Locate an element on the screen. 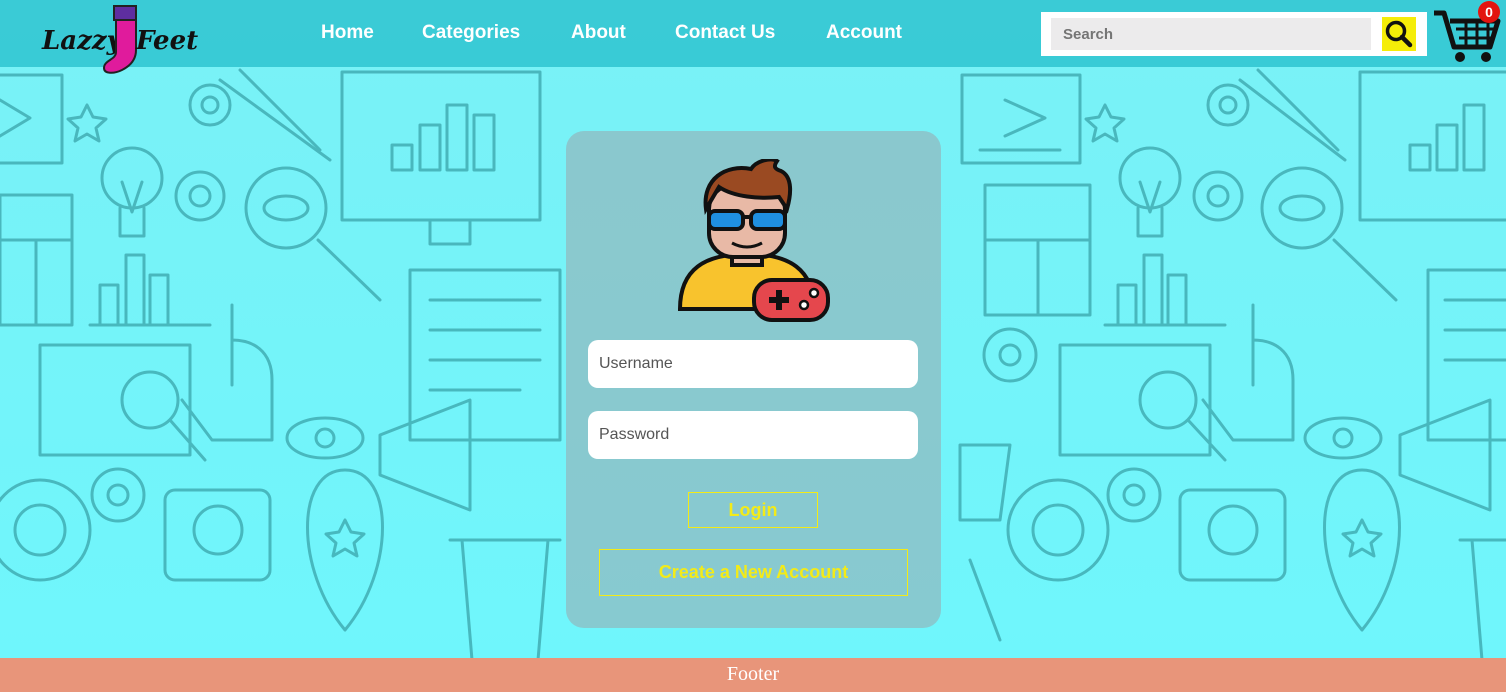 The height and width of the screenshot is (692, 1506). login-button: Login is located at coordinates (753, 510).